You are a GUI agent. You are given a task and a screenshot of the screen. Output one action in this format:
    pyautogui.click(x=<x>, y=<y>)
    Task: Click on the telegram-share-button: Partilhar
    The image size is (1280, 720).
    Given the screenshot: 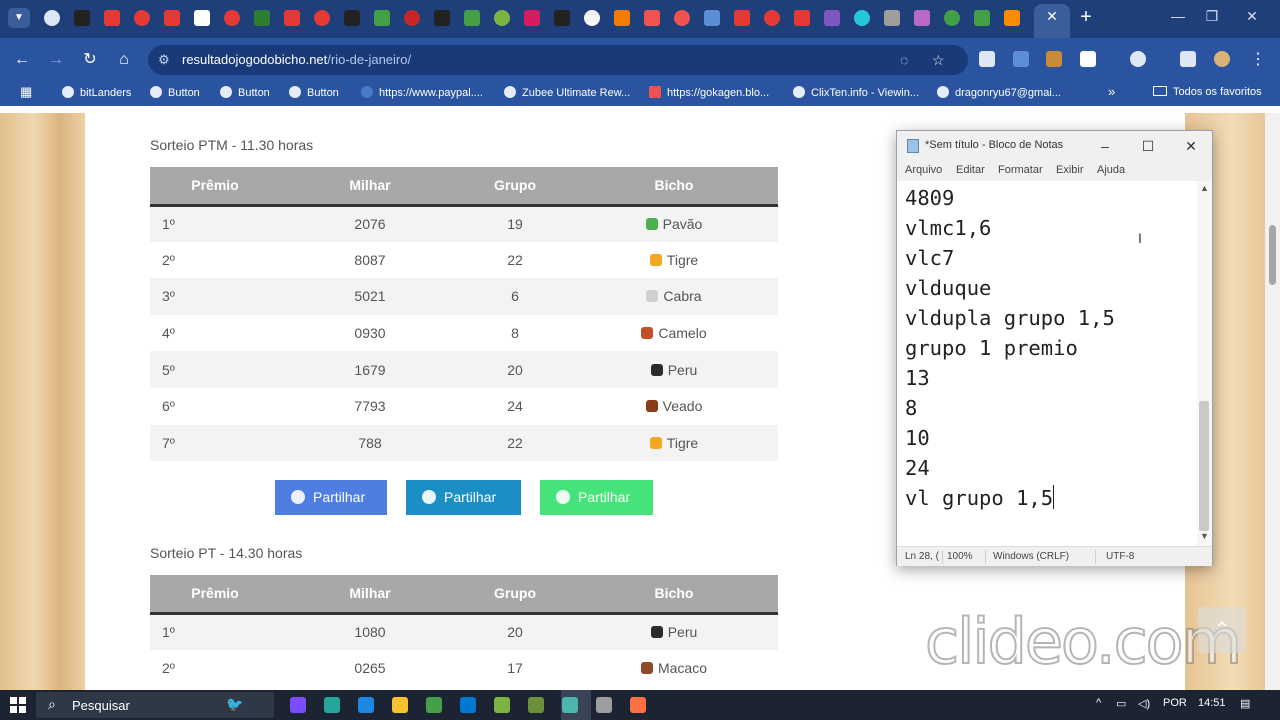 What is the action you would take?
    pyautogui.click(x=463, y=497)
    